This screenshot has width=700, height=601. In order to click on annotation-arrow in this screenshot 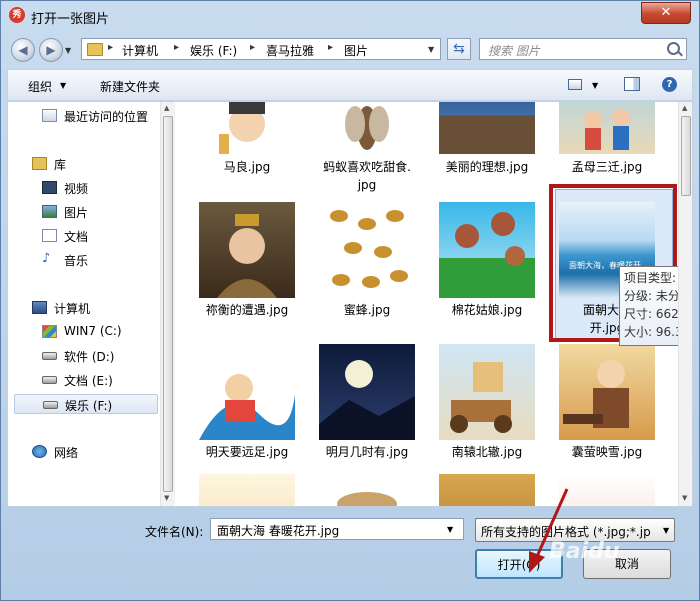, I will do `click(549, 530)`.